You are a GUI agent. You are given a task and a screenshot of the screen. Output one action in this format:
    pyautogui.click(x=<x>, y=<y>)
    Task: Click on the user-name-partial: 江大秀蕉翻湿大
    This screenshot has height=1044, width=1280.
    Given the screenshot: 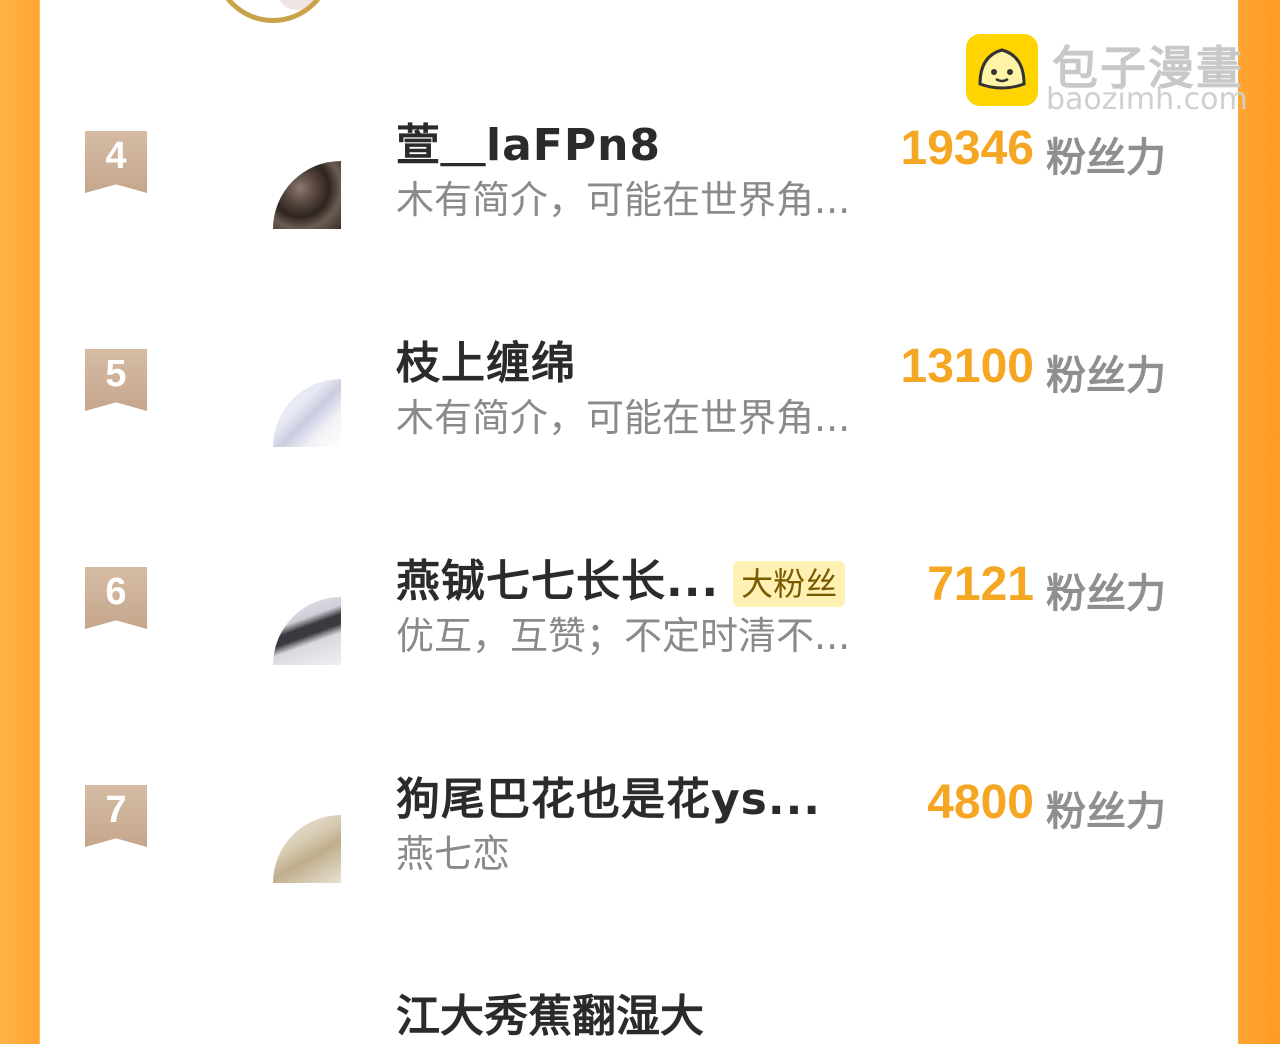 What is the action you would take?
    pyautogui.click(x=550, y=1012)
    